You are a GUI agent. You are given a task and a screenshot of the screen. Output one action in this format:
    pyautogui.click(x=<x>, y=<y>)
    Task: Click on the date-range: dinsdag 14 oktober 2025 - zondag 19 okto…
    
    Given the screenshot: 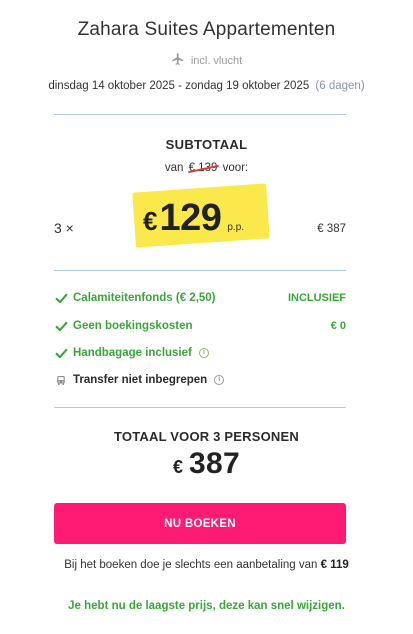 What is the action you would take?
    pyautogui.click(x=179, y=86)
    